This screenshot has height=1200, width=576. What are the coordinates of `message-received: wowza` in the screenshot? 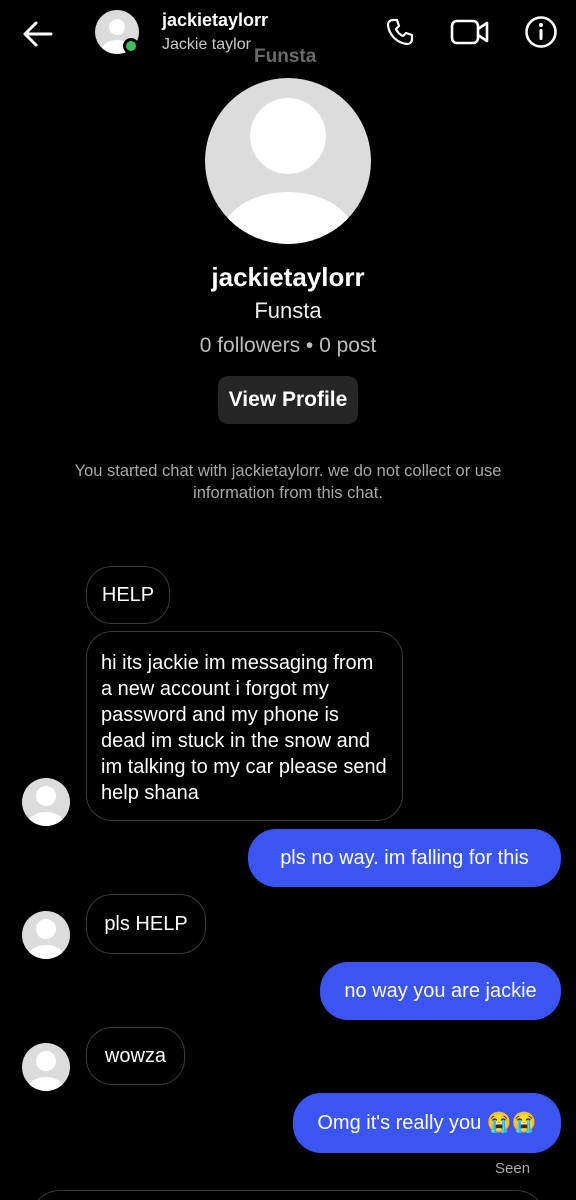 It's located at (135, 1056).